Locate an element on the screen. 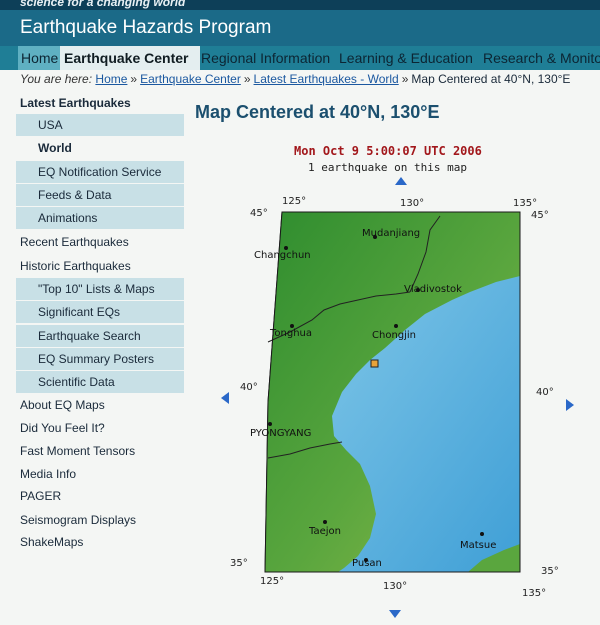 Image resolution: width=600 pixels, height=625 pixels. city-label-changchun: Changchun is located at coordinates (282, 255).